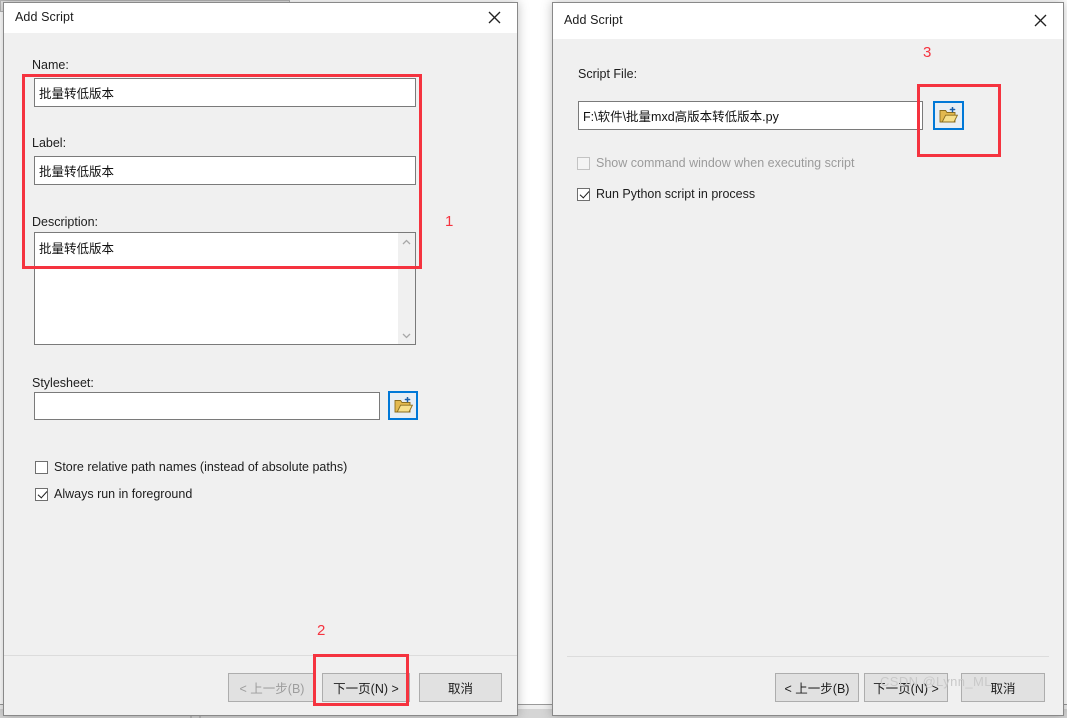 Image resolution: width=1067 pixels, height=718 pixels. I want to click on stylesheet-label: Stylesheet:, so click(63, 383).